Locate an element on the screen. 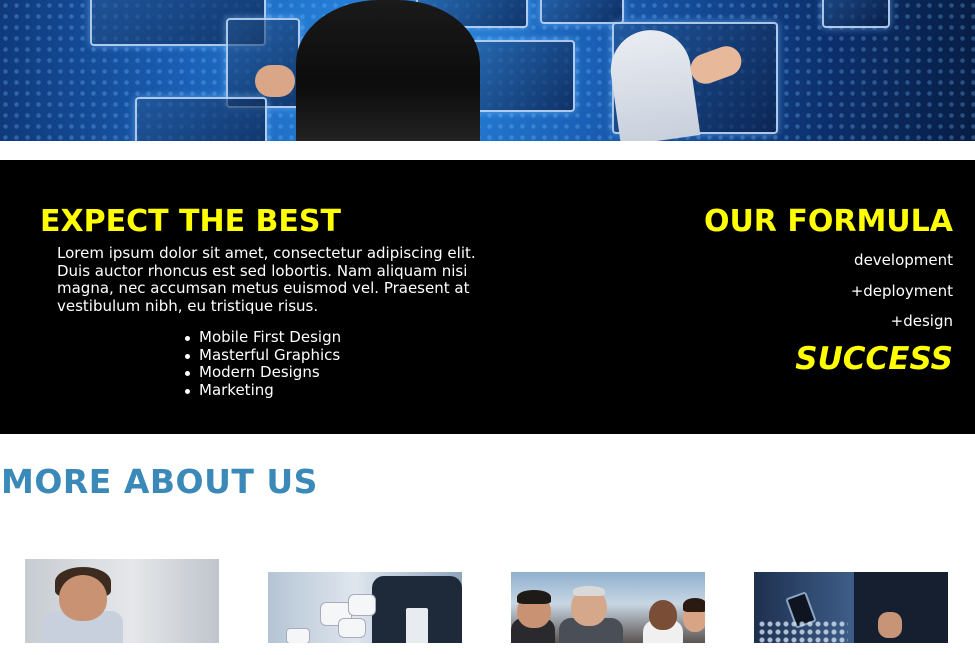 Image resolution: width=975 pixels, height=655 pixels. formula-line: +deployment is located at coordinates (901, 291).